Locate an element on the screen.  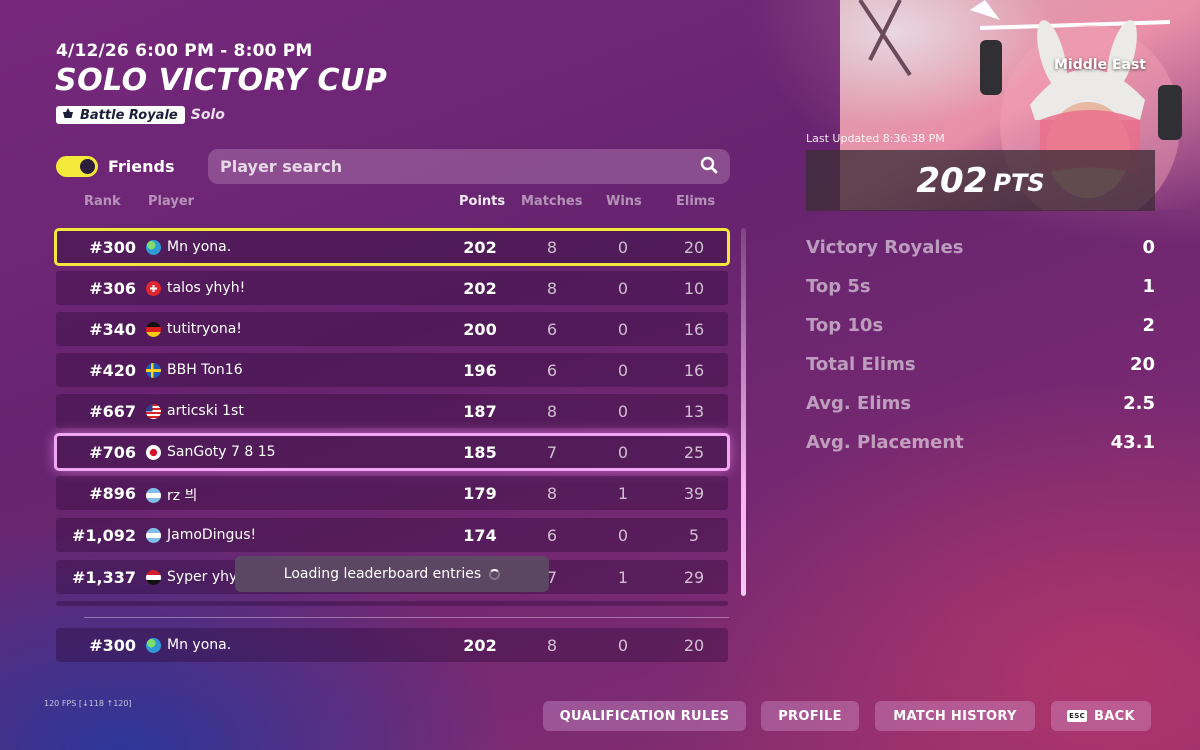
stat-label: Top 10s is located at coordinates (845, 325).